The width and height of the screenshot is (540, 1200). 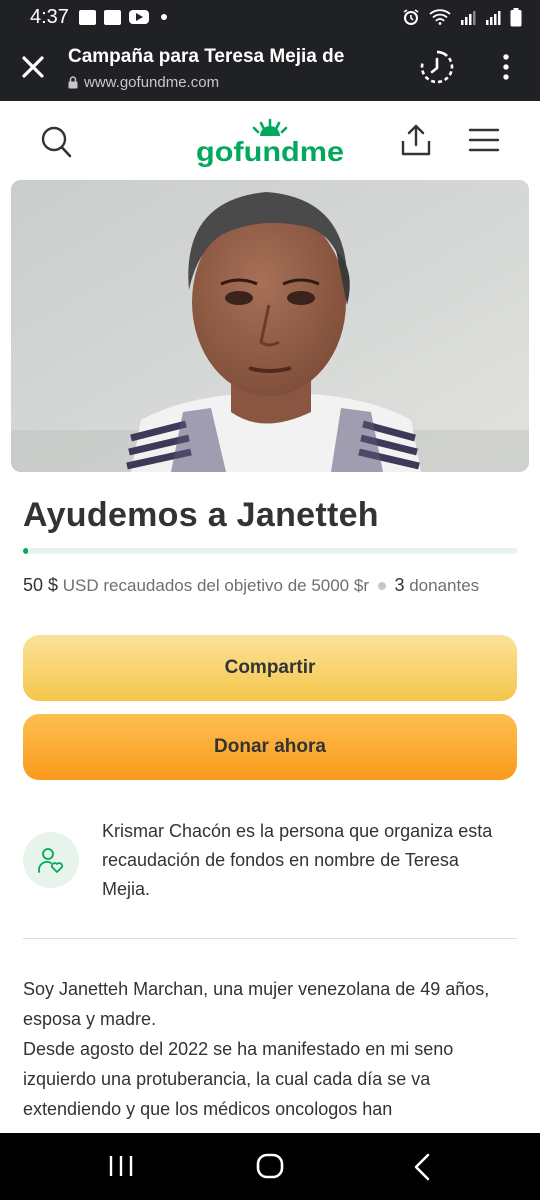 I want to click on facebook-icon, so click(x=87, y=17).